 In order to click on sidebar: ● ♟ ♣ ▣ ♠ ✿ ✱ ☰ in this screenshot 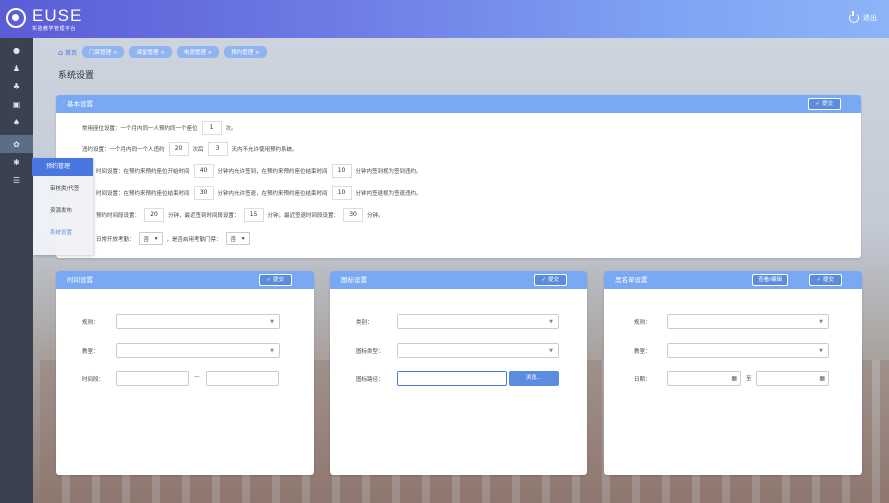, I will do `click(16, 270)`.